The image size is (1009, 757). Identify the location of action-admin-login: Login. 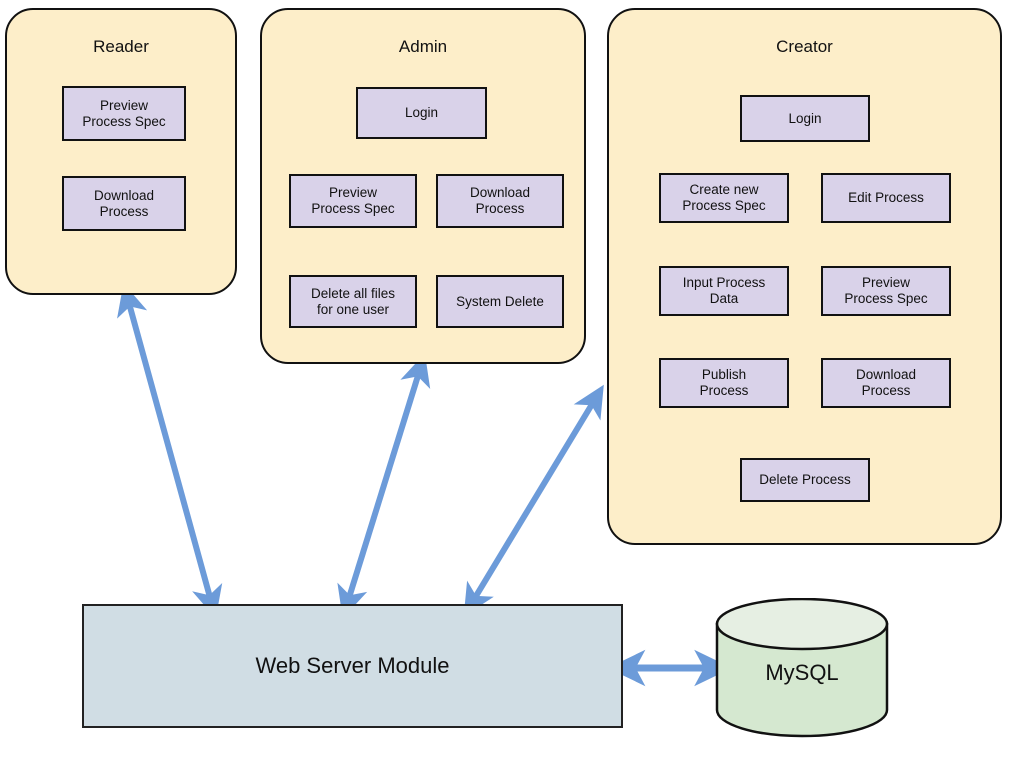
(421, 113).